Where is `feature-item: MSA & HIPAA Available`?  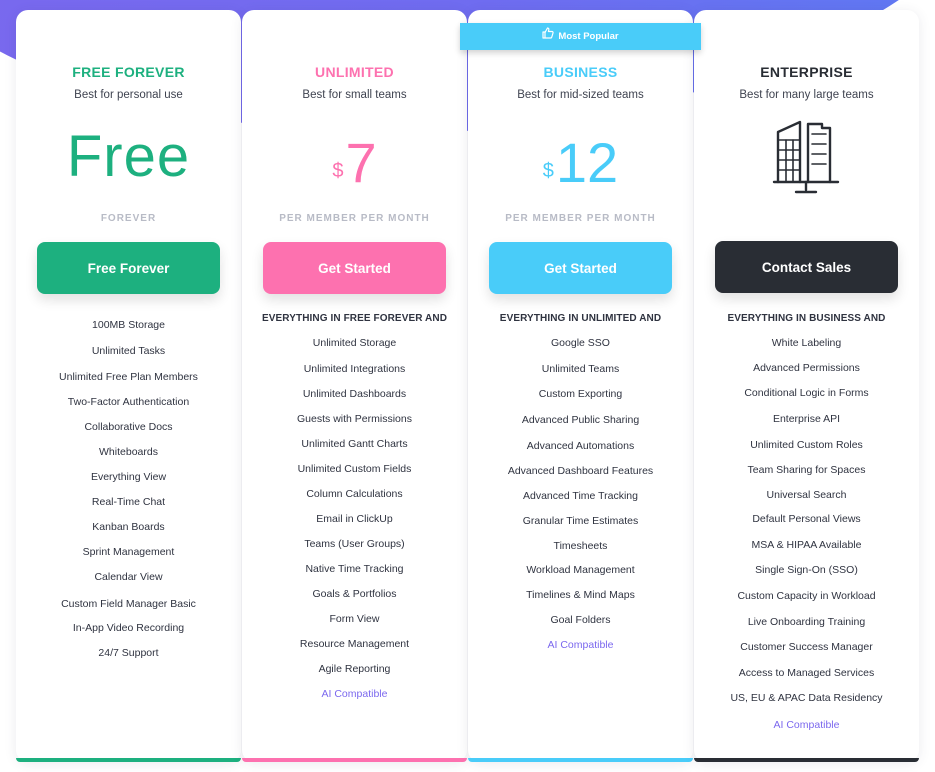
feature-item: MSA & HIPAA Available is located at coordinates (806, 545).